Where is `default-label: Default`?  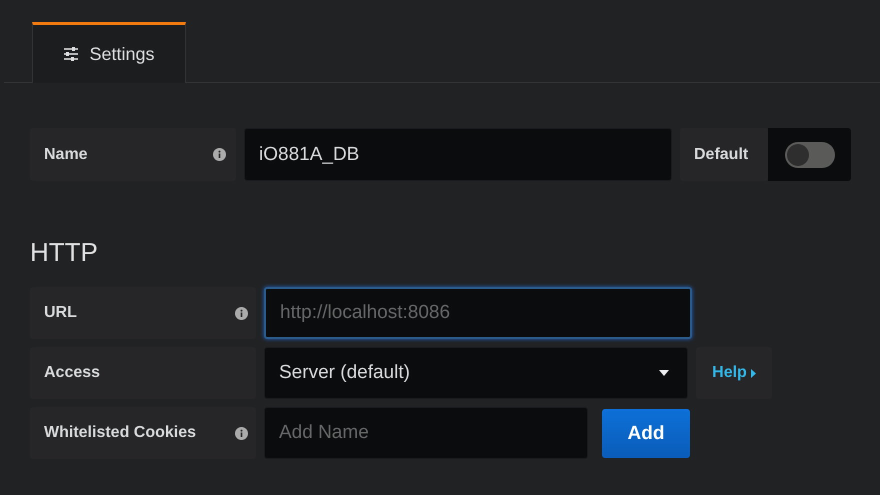 default-label: Default is located at coordinates (724, 154).